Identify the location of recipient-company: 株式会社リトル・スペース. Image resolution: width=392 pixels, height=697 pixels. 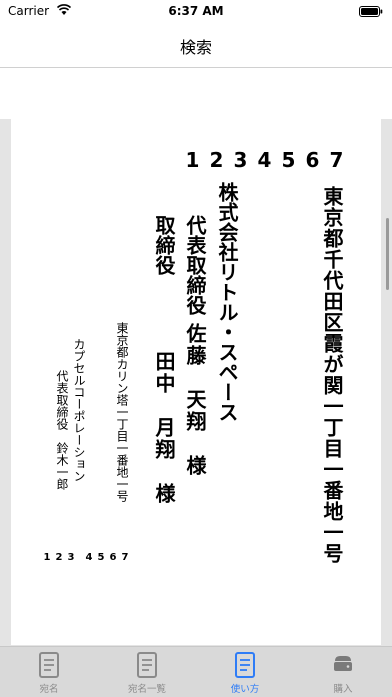
(227, 302).